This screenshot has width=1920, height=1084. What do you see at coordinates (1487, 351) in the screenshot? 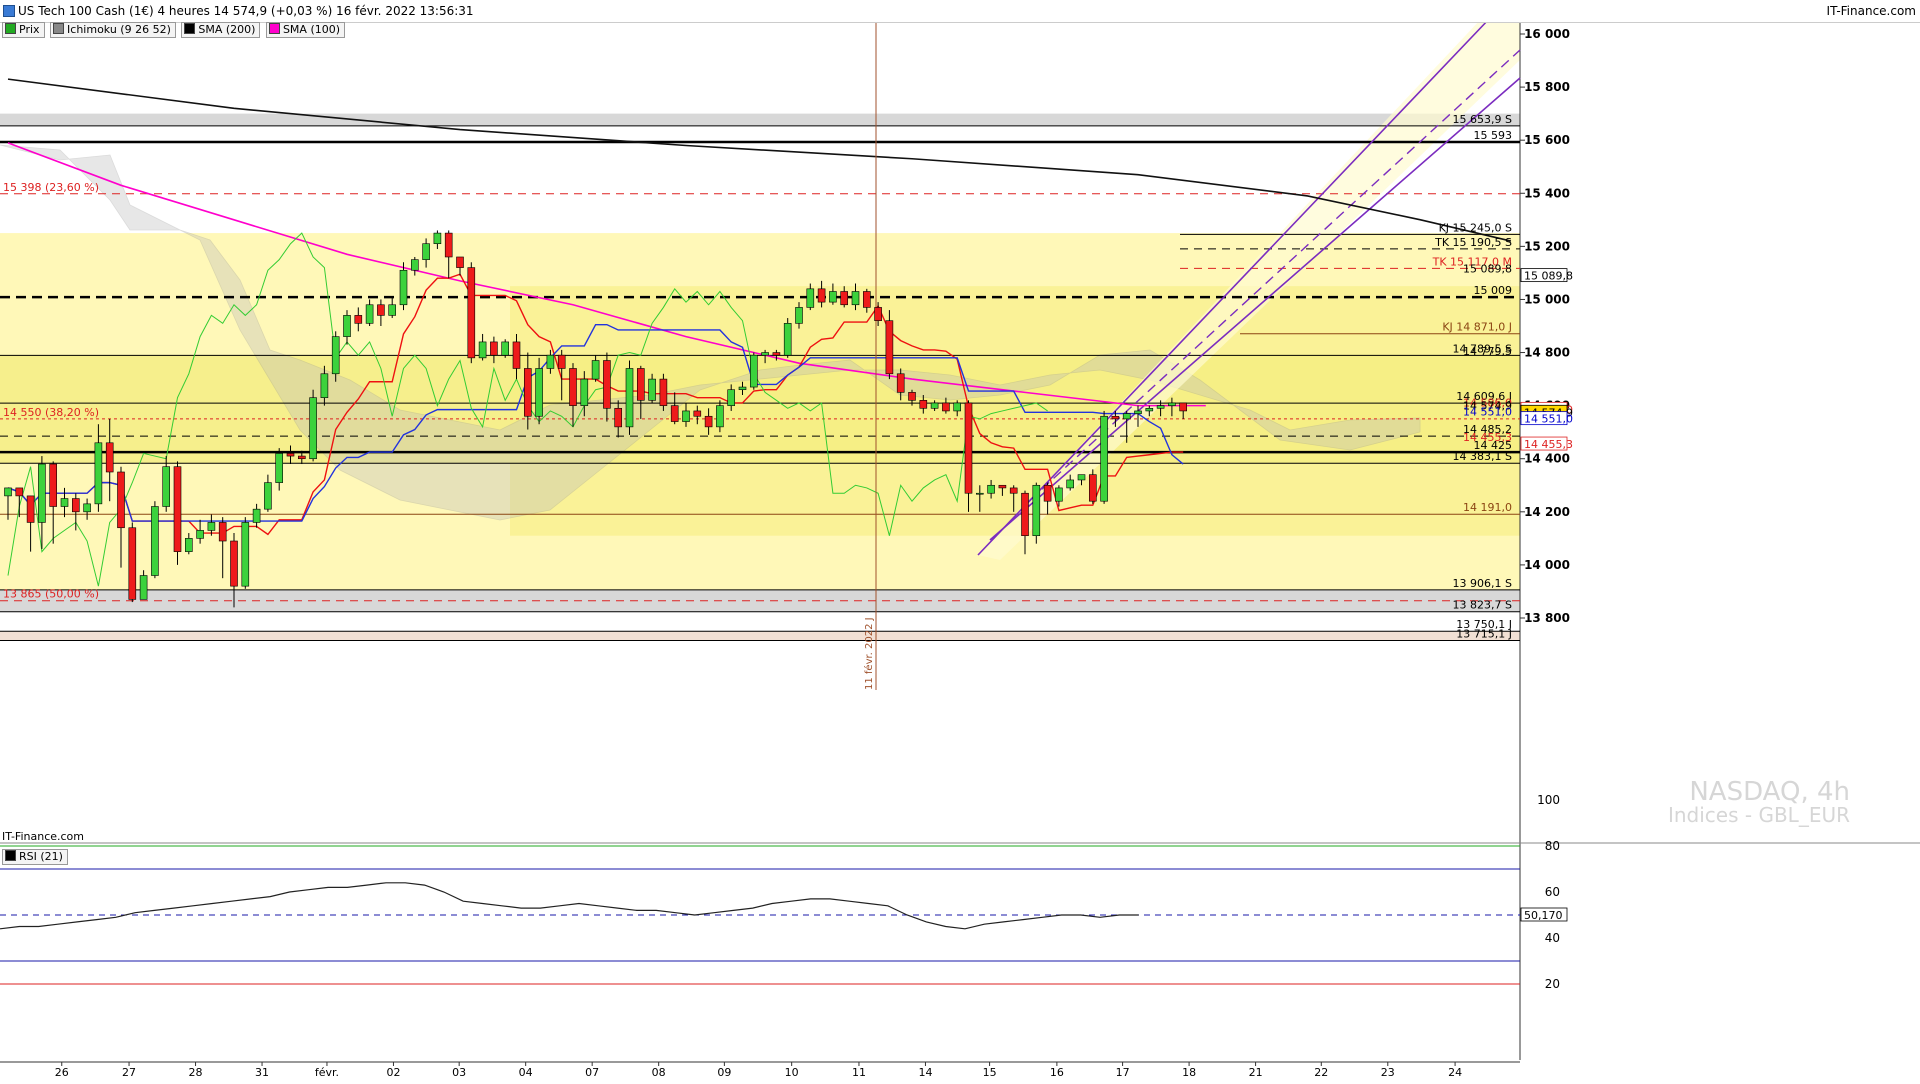
I see `level-label: 14 779,5` at bounding box center [1487, 351].